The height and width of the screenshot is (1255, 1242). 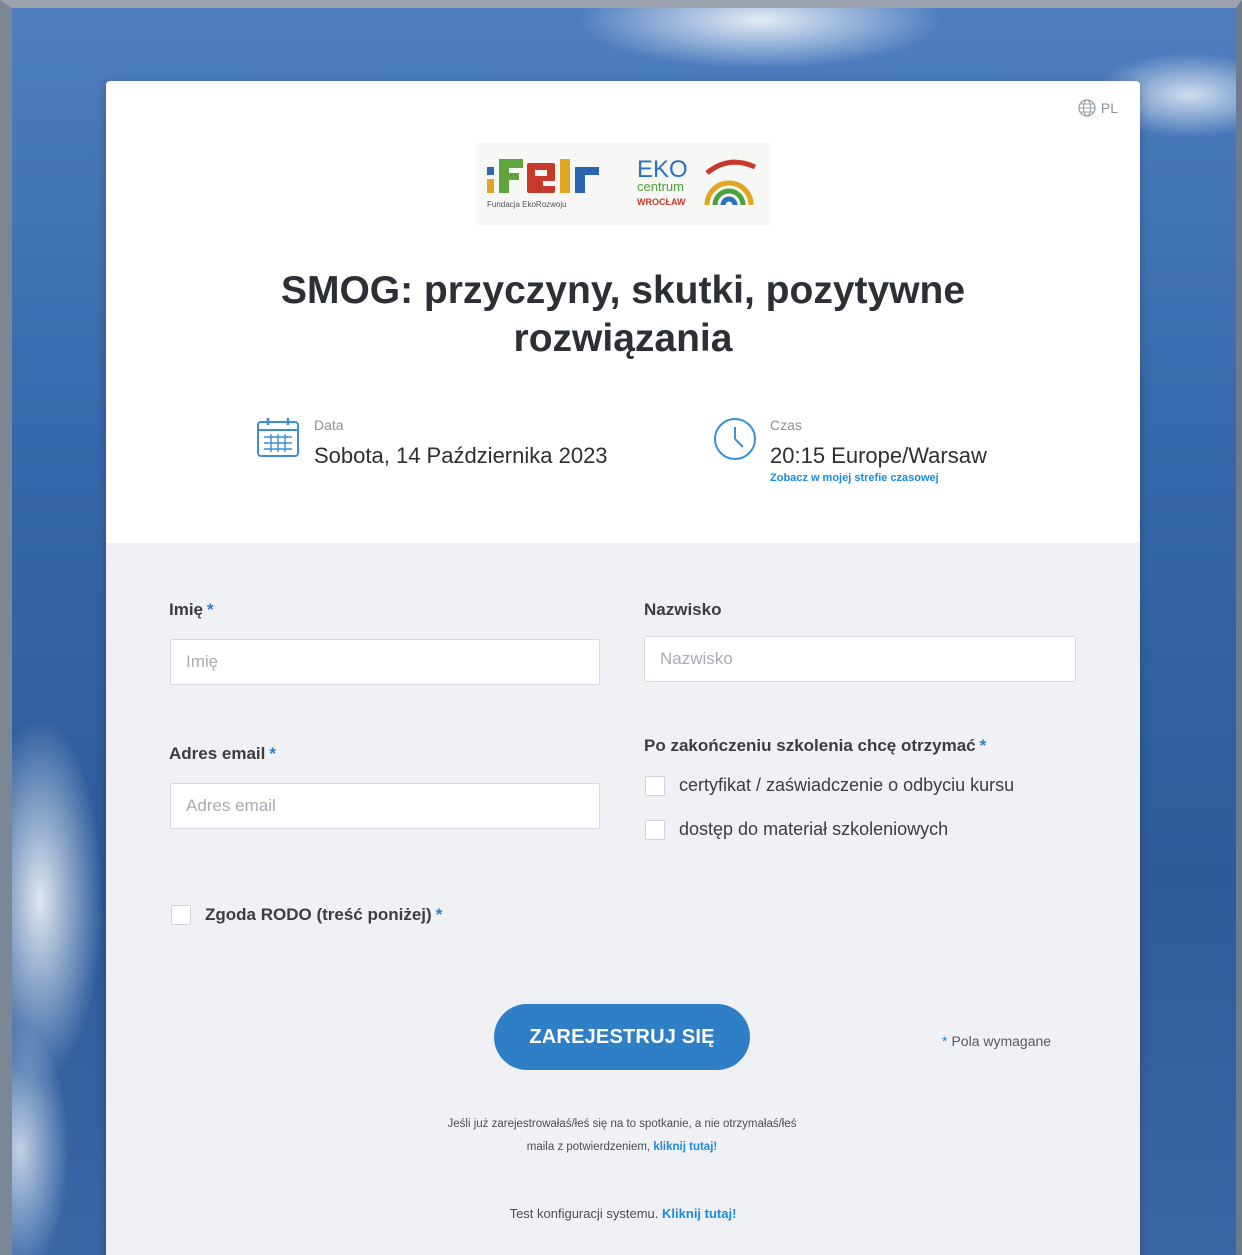 What do you see at coordinates (622, 1037) in the screenshot?
I see `register-button: ZAREJESTRUJ SIĘ` at bounding box center [622, 1037].